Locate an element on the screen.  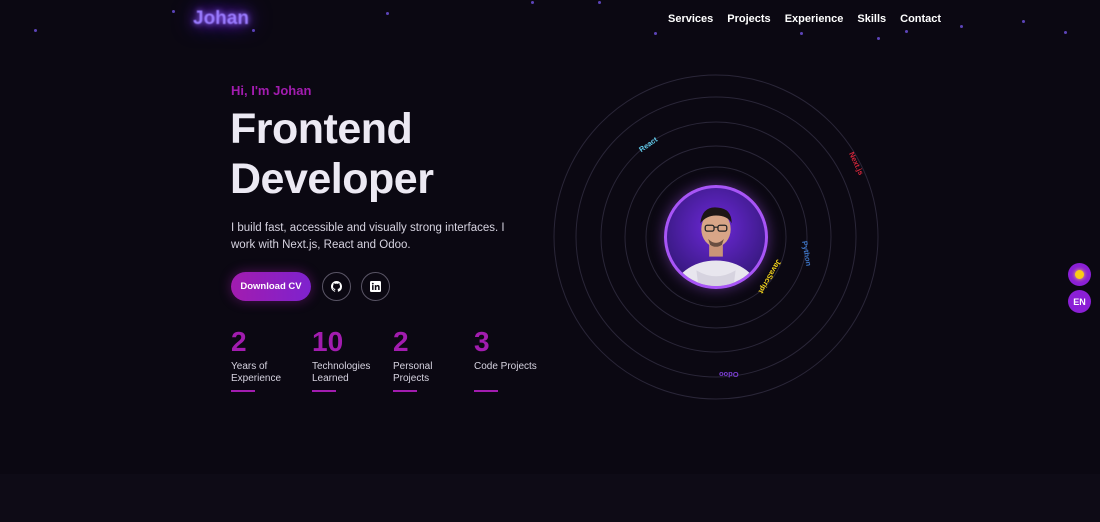
linkedin-button is located at coordinates (375, 286).